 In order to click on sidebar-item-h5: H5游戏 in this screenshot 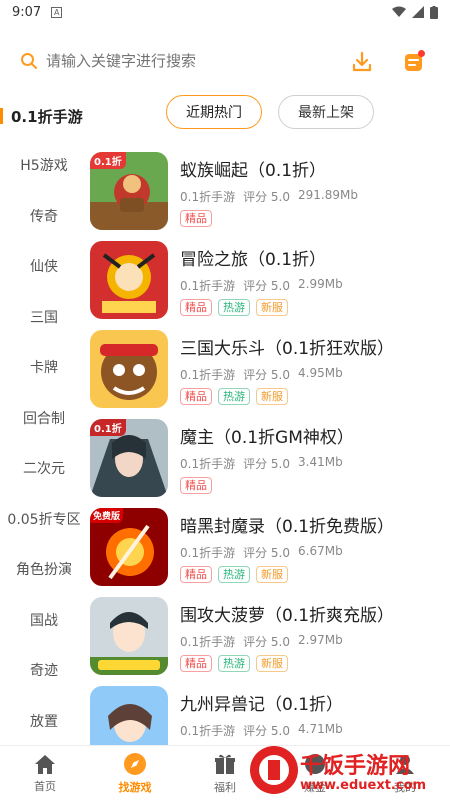, I will do `click(44, 165)`.